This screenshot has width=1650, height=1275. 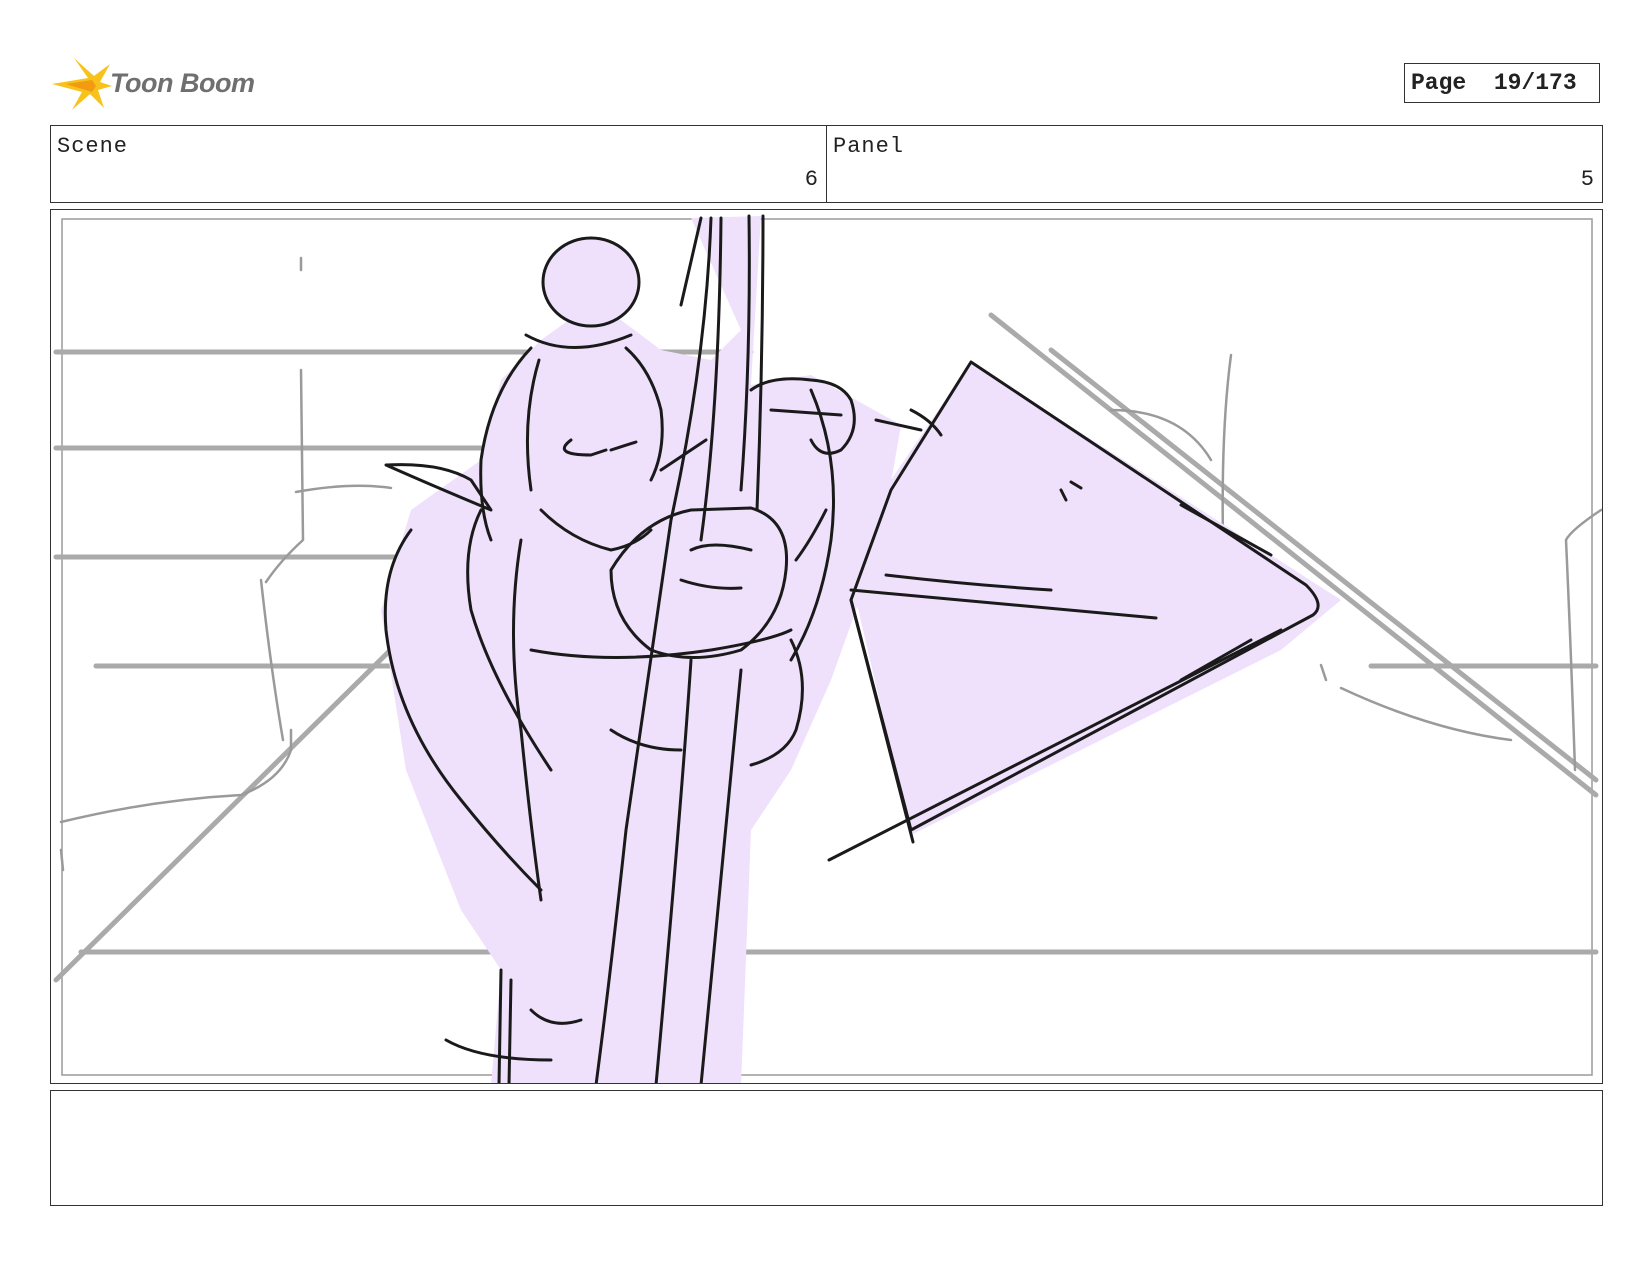 I want to click on logo-text: Toon Boom, so click(x=182, y=83).